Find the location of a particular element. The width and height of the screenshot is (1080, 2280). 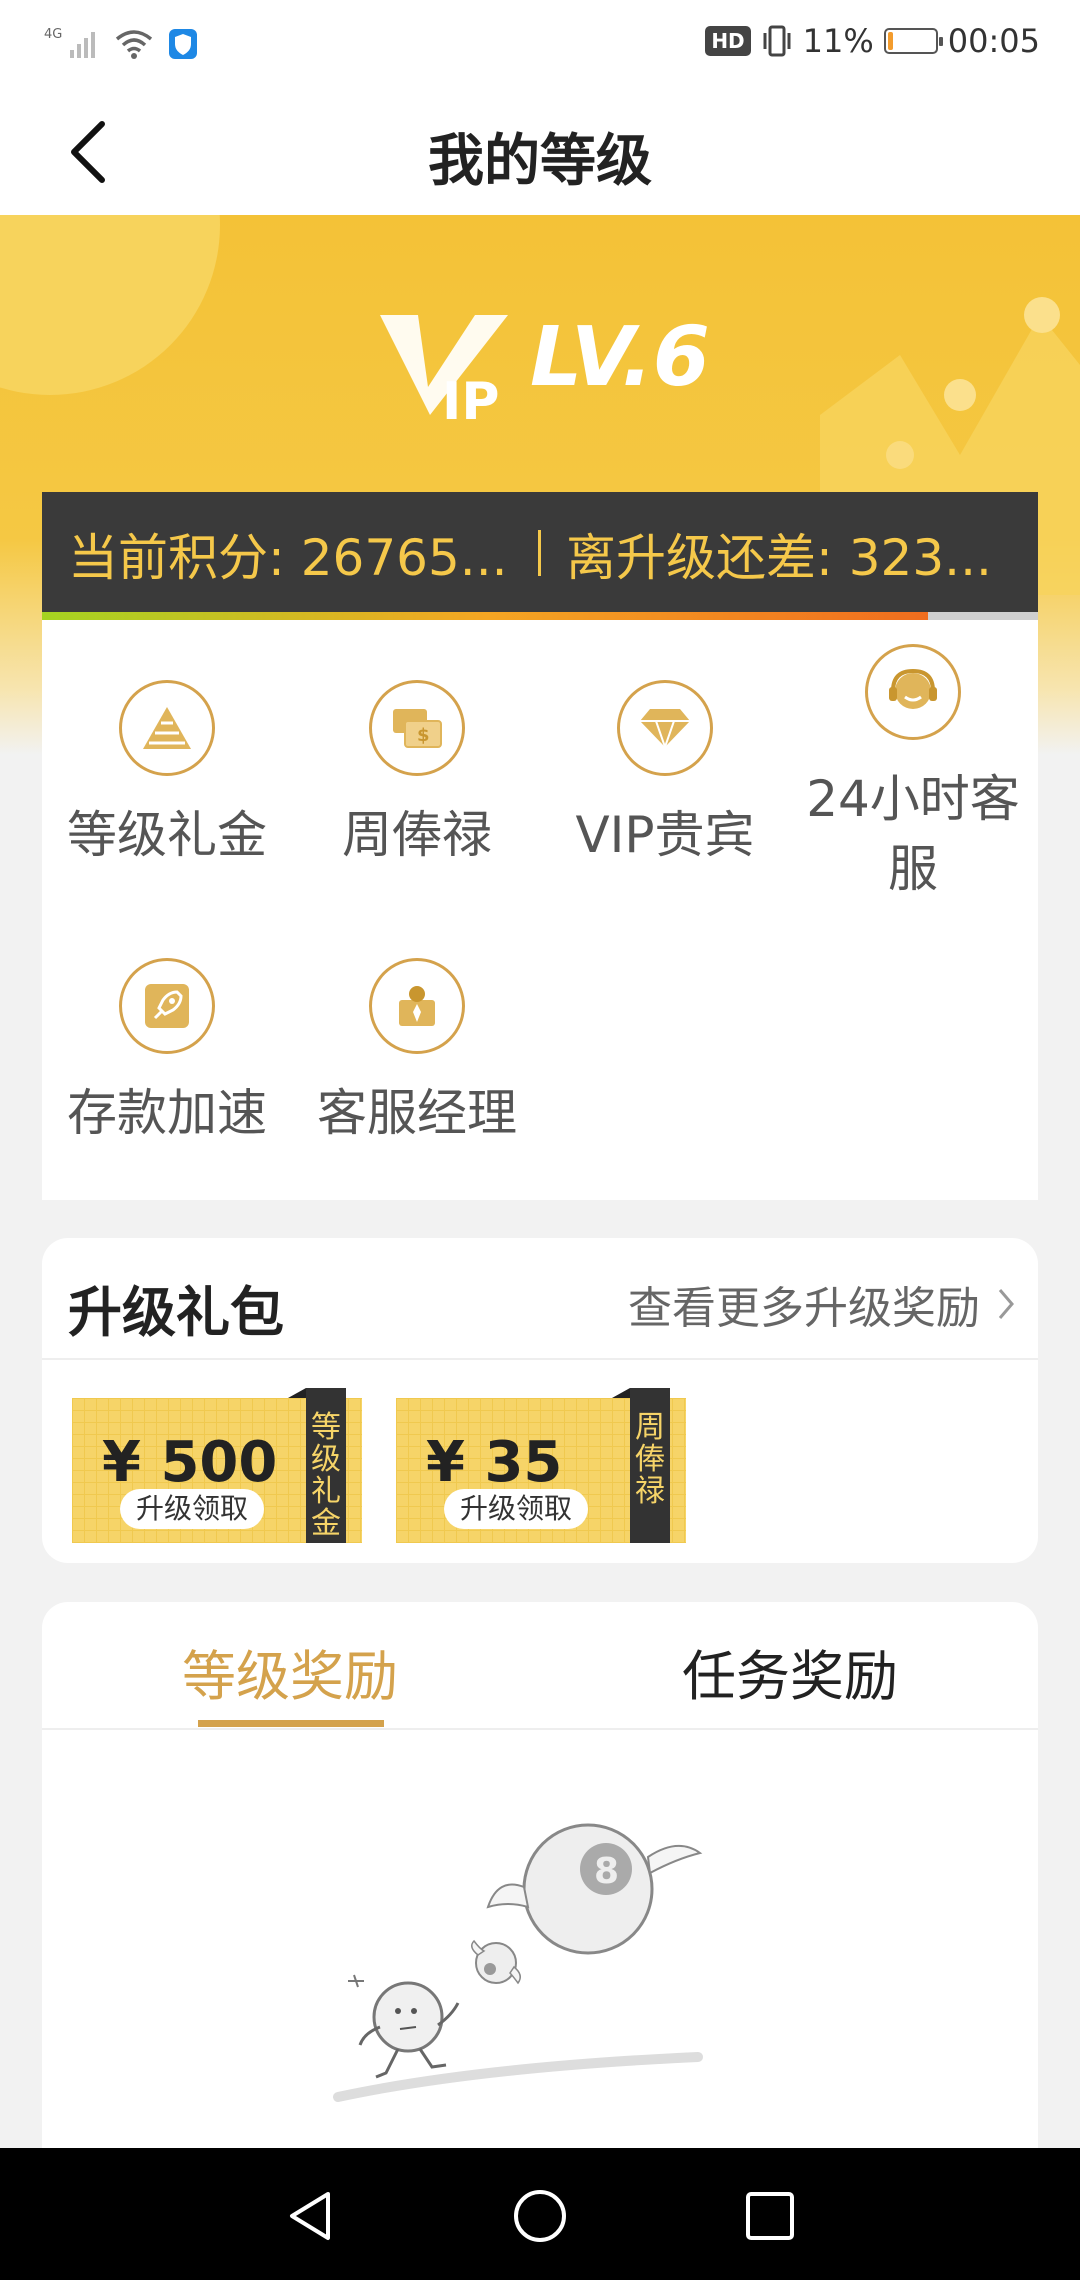

status-right: HD 11% 00:05 is located at coordinates (872, 41).